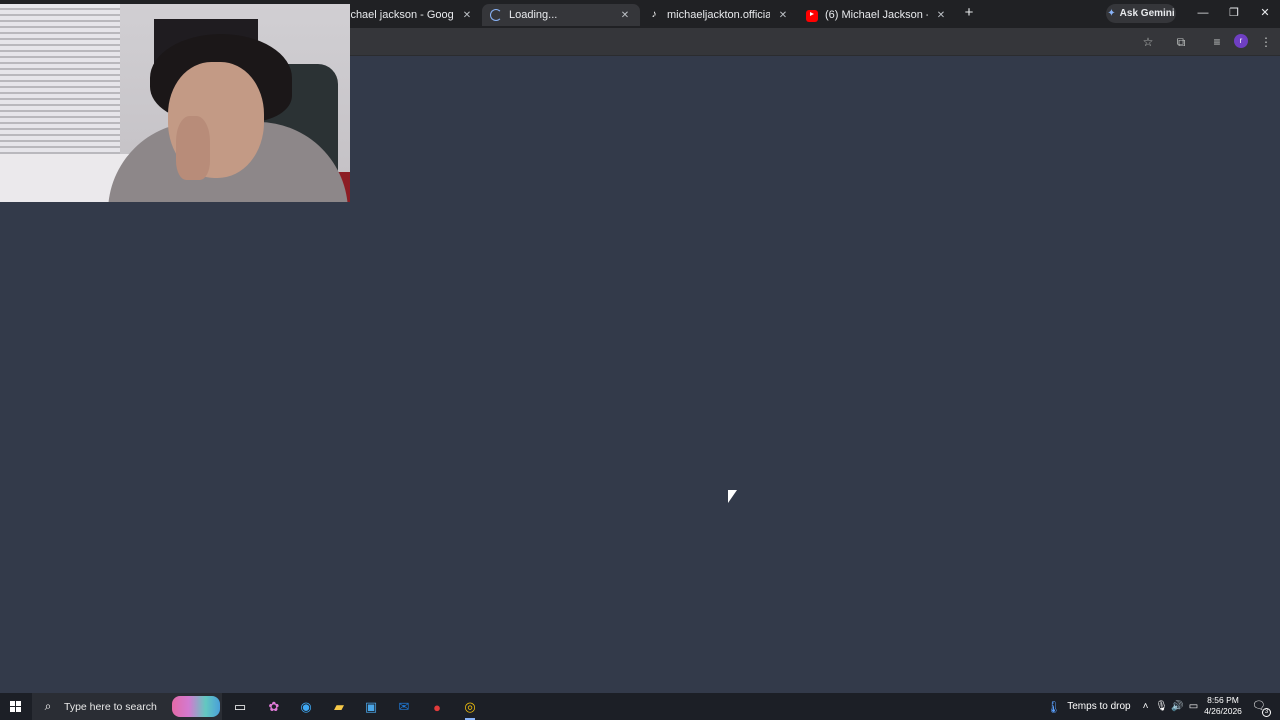 The image size is (1280, 720). I want to click on thermometer-icon: 🌡, so click(1054, 706).